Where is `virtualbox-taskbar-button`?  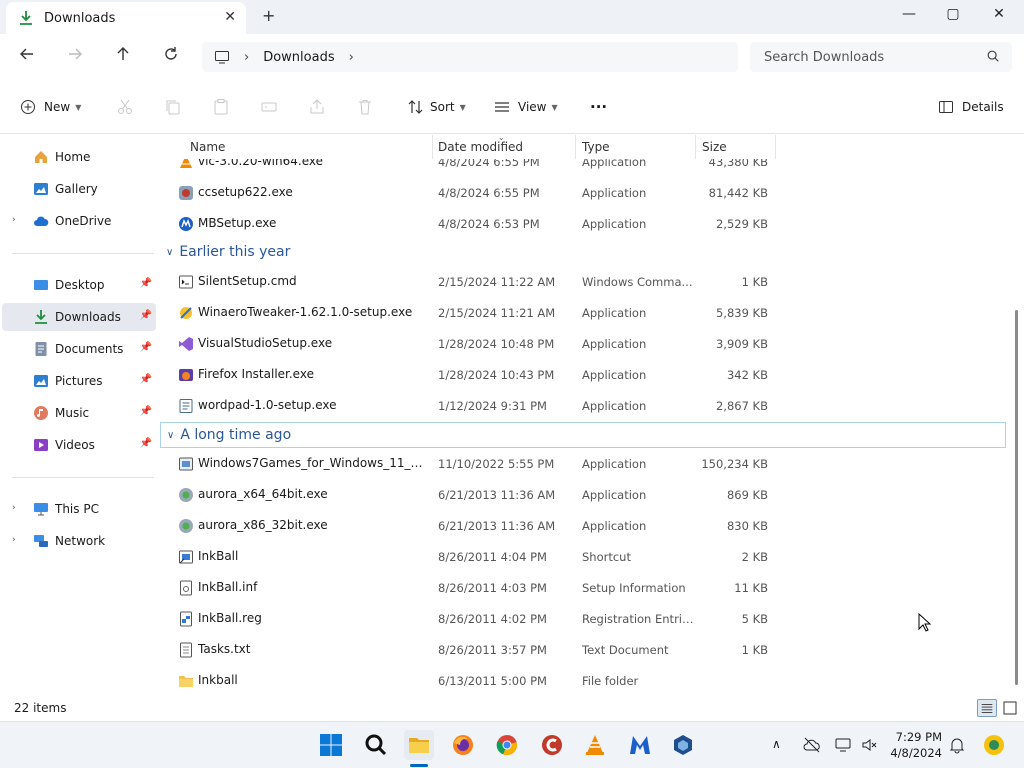 virtualbox-taskbar-button is located at coordinates (683, 745).